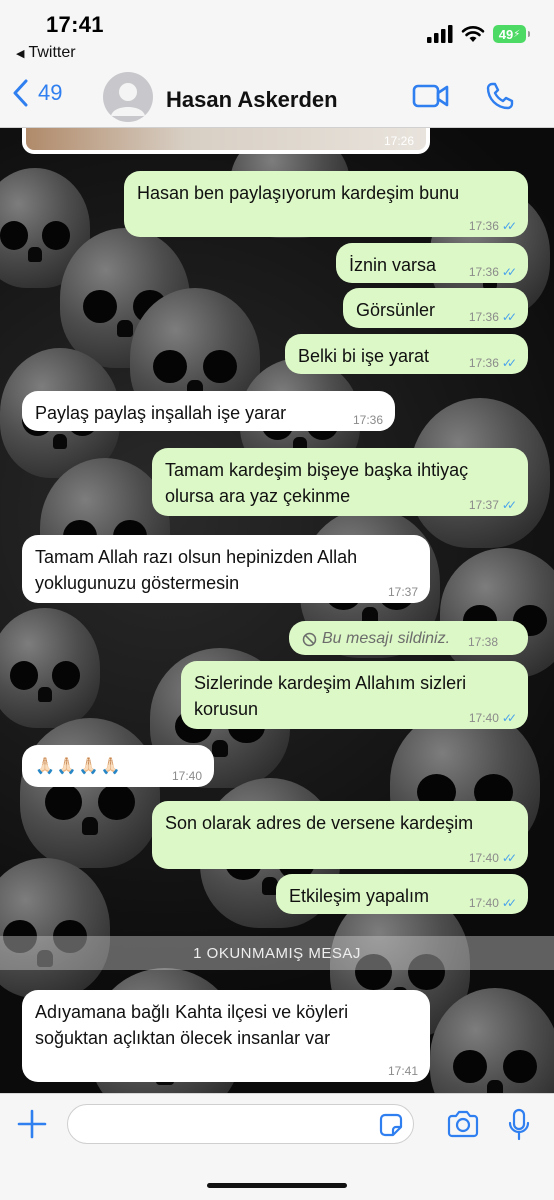  What do you see at coordinates (482, 642) in the screenshot?
I see `message-time: 17:38` at bounding box center [482, 642].